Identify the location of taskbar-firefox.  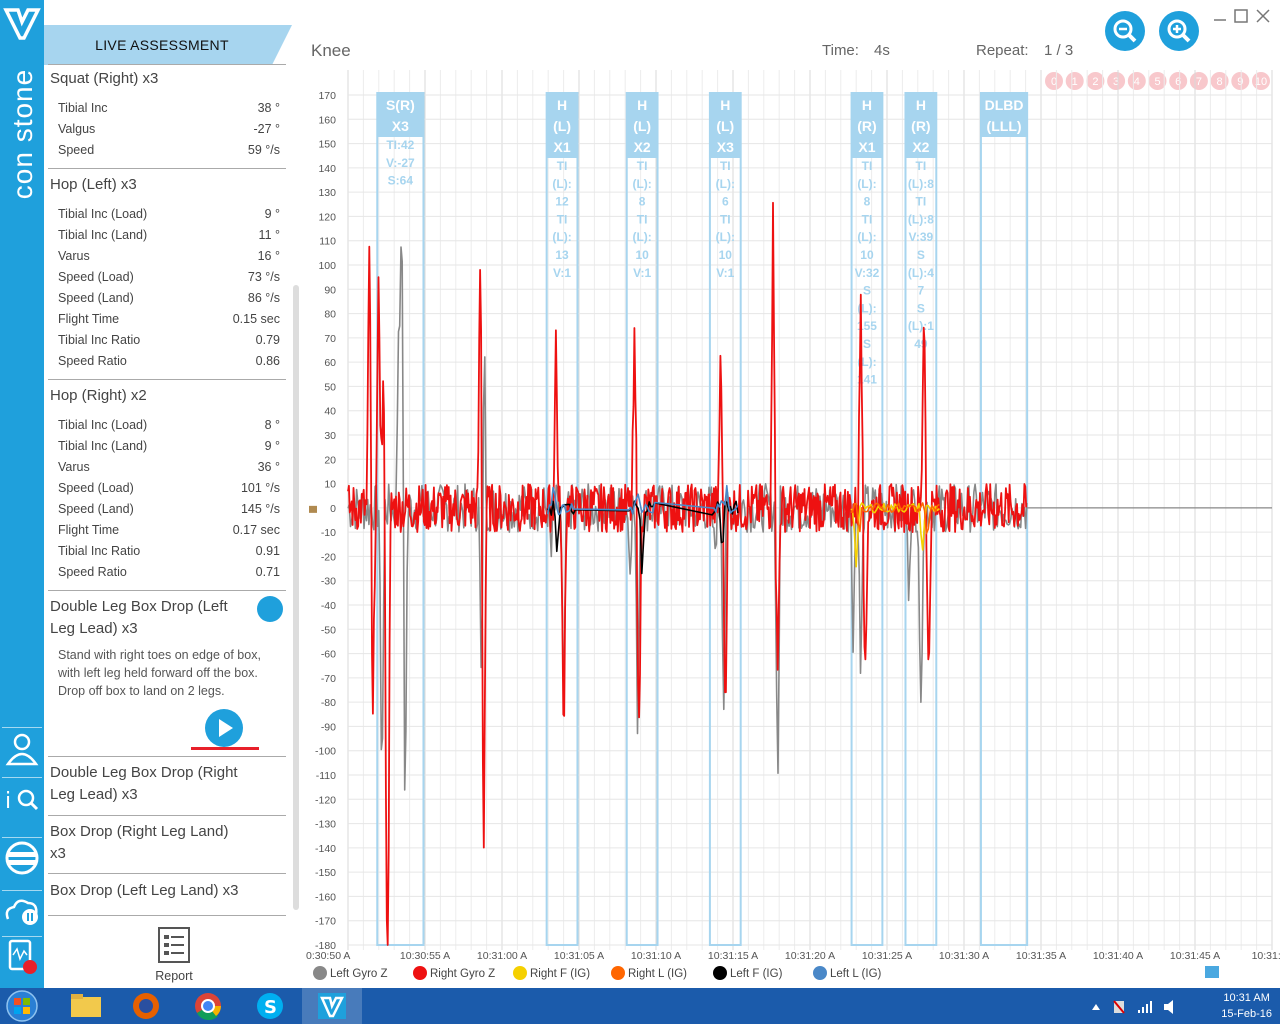
(146, 1006).